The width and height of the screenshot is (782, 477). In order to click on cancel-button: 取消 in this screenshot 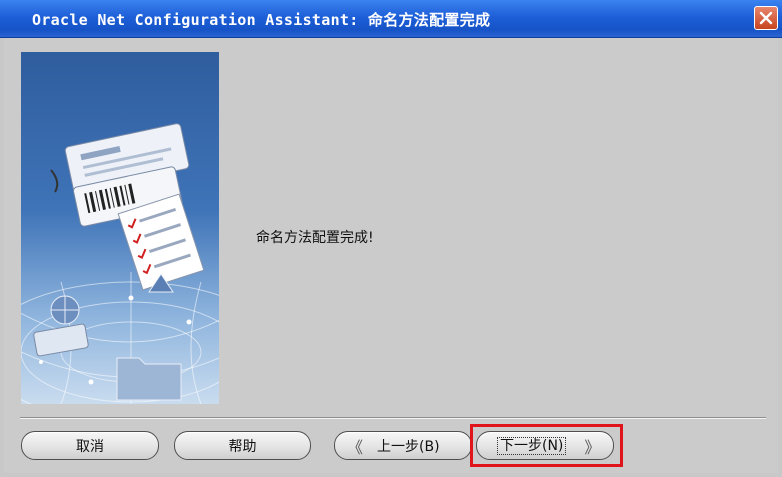, I will do `click(90, 445)`.